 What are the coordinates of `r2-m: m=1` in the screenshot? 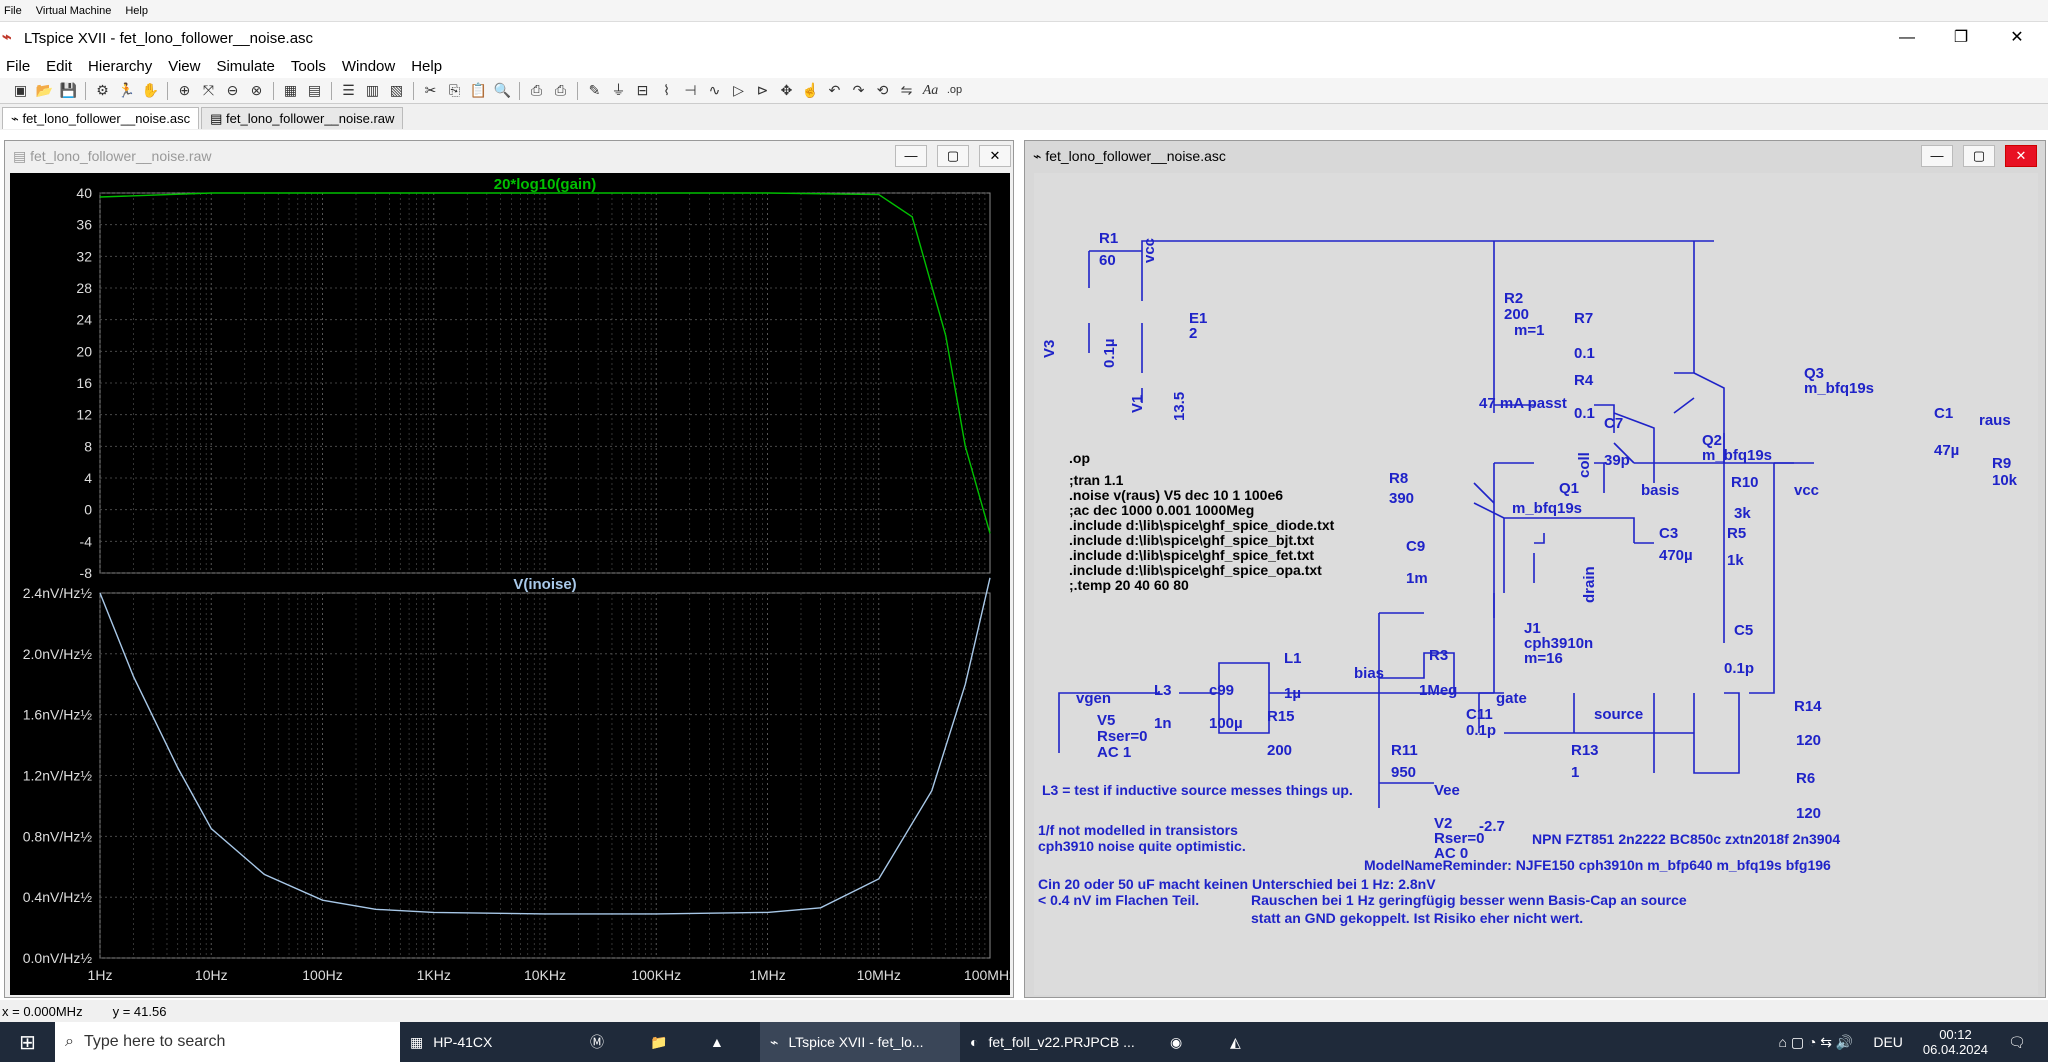 It's located at (1529, 330).